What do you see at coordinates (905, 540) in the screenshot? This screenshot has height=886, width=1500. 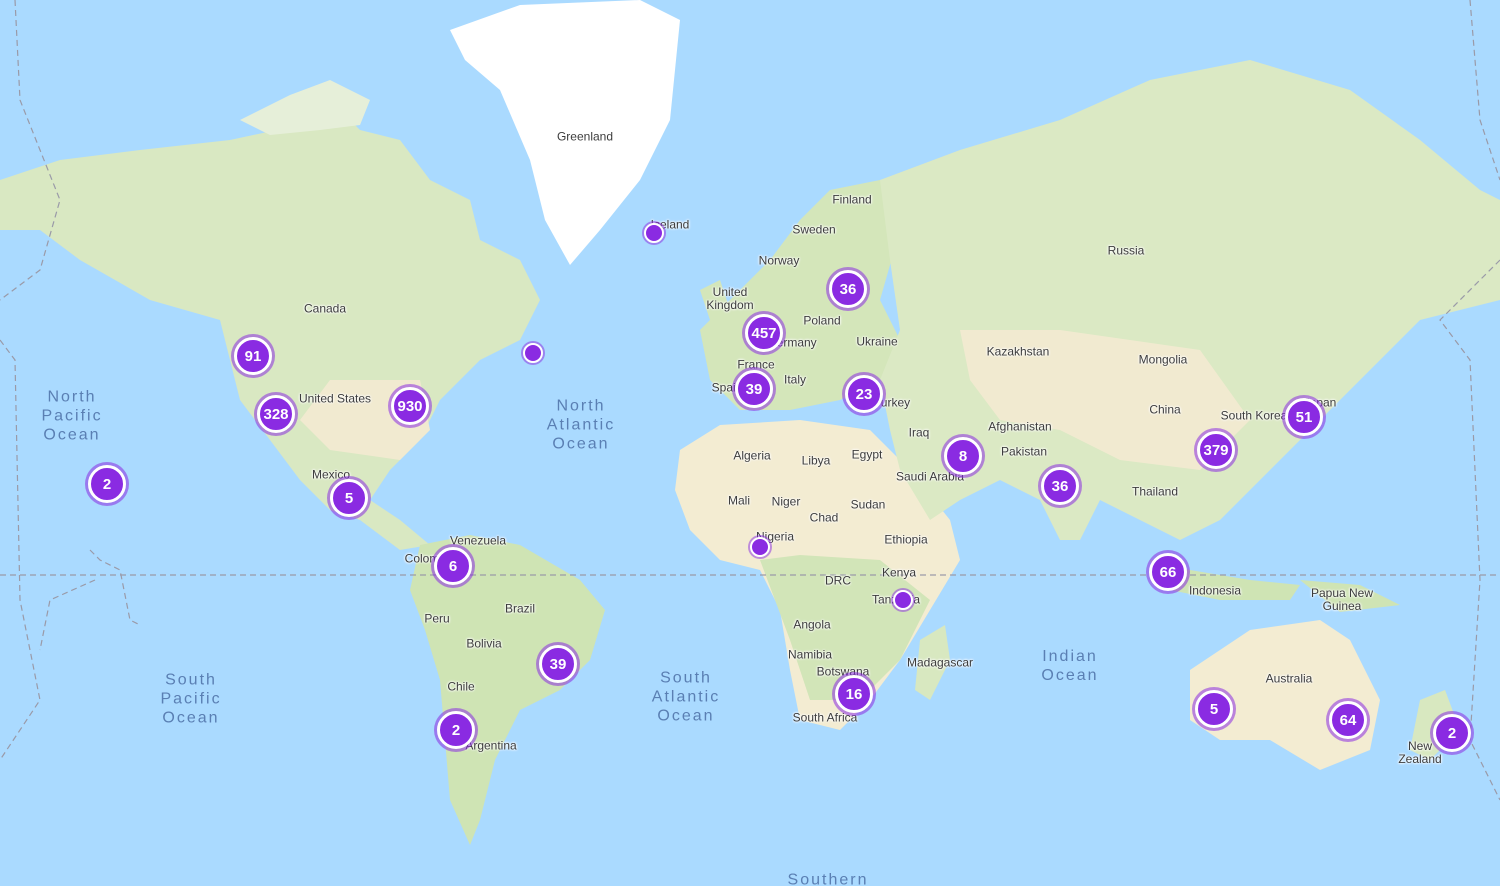 I see `country-label: Ethiopia` at bounding box center [905, 540].